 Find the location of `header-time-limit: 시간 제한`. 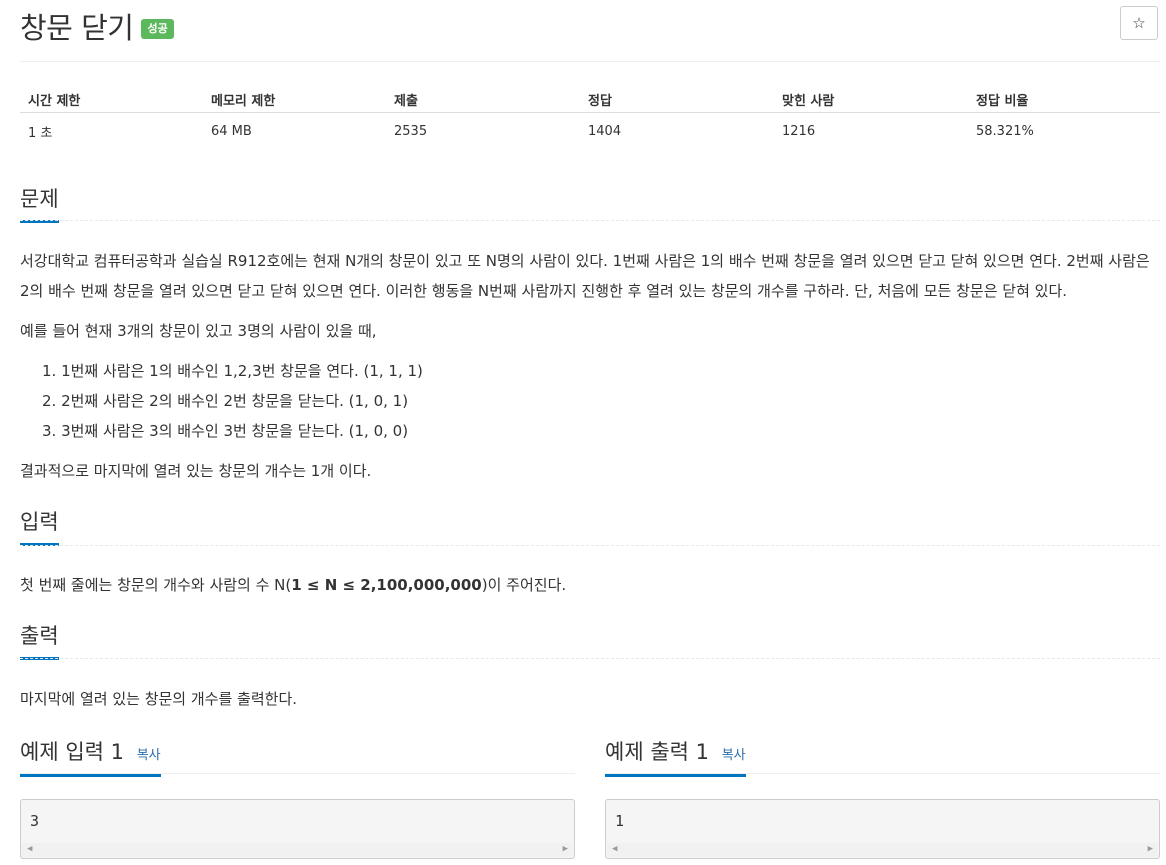

header-time-limit: 시간 제한 is located at coordinates (111, 99).